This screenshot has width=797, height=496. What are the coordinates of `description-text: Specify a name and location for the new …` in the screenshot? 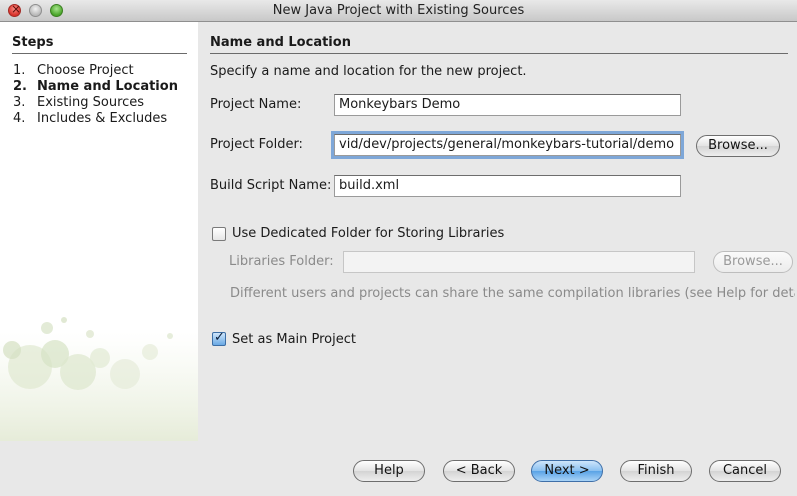 It's located at (368, 71).